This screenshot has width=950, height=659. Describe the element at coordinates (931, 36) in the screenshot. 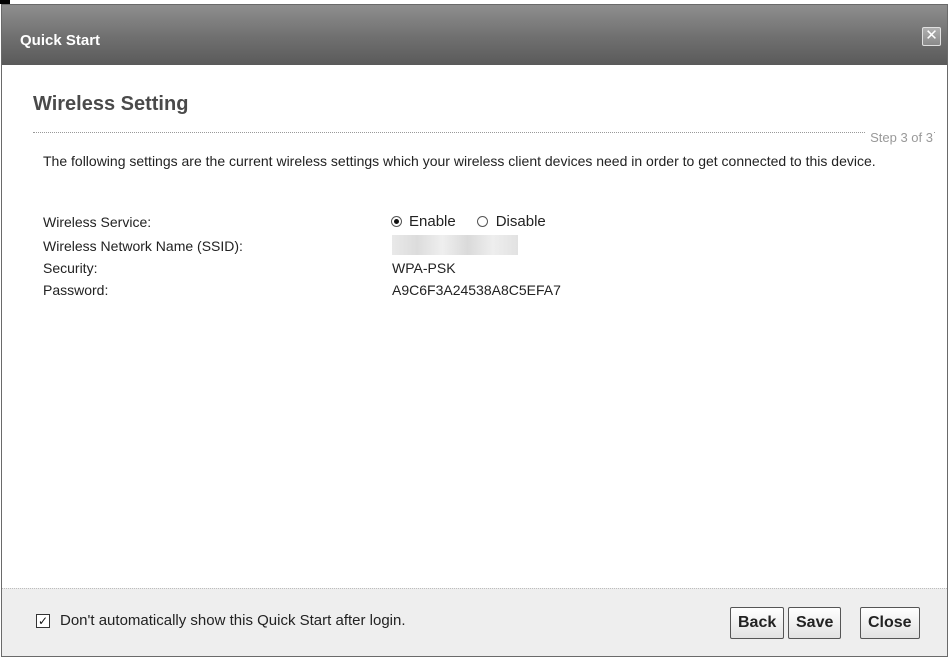

I see `close-icon: ✕` at that location.